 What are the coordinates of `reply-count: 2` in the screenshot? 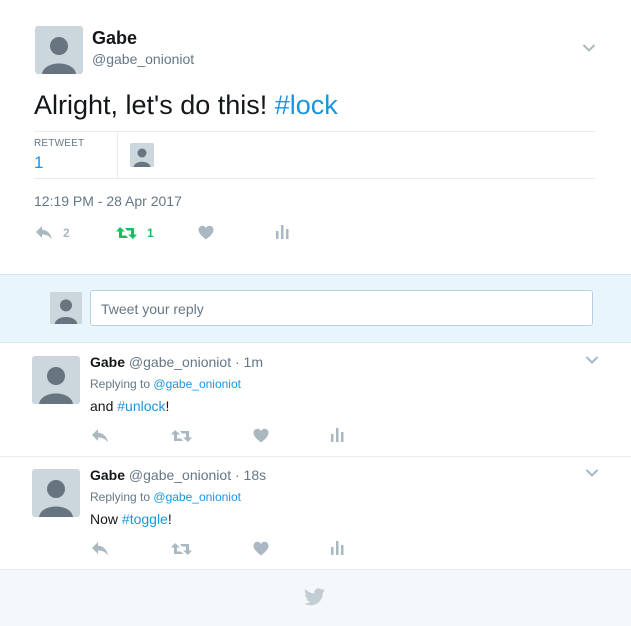 It's located at (66, 233).